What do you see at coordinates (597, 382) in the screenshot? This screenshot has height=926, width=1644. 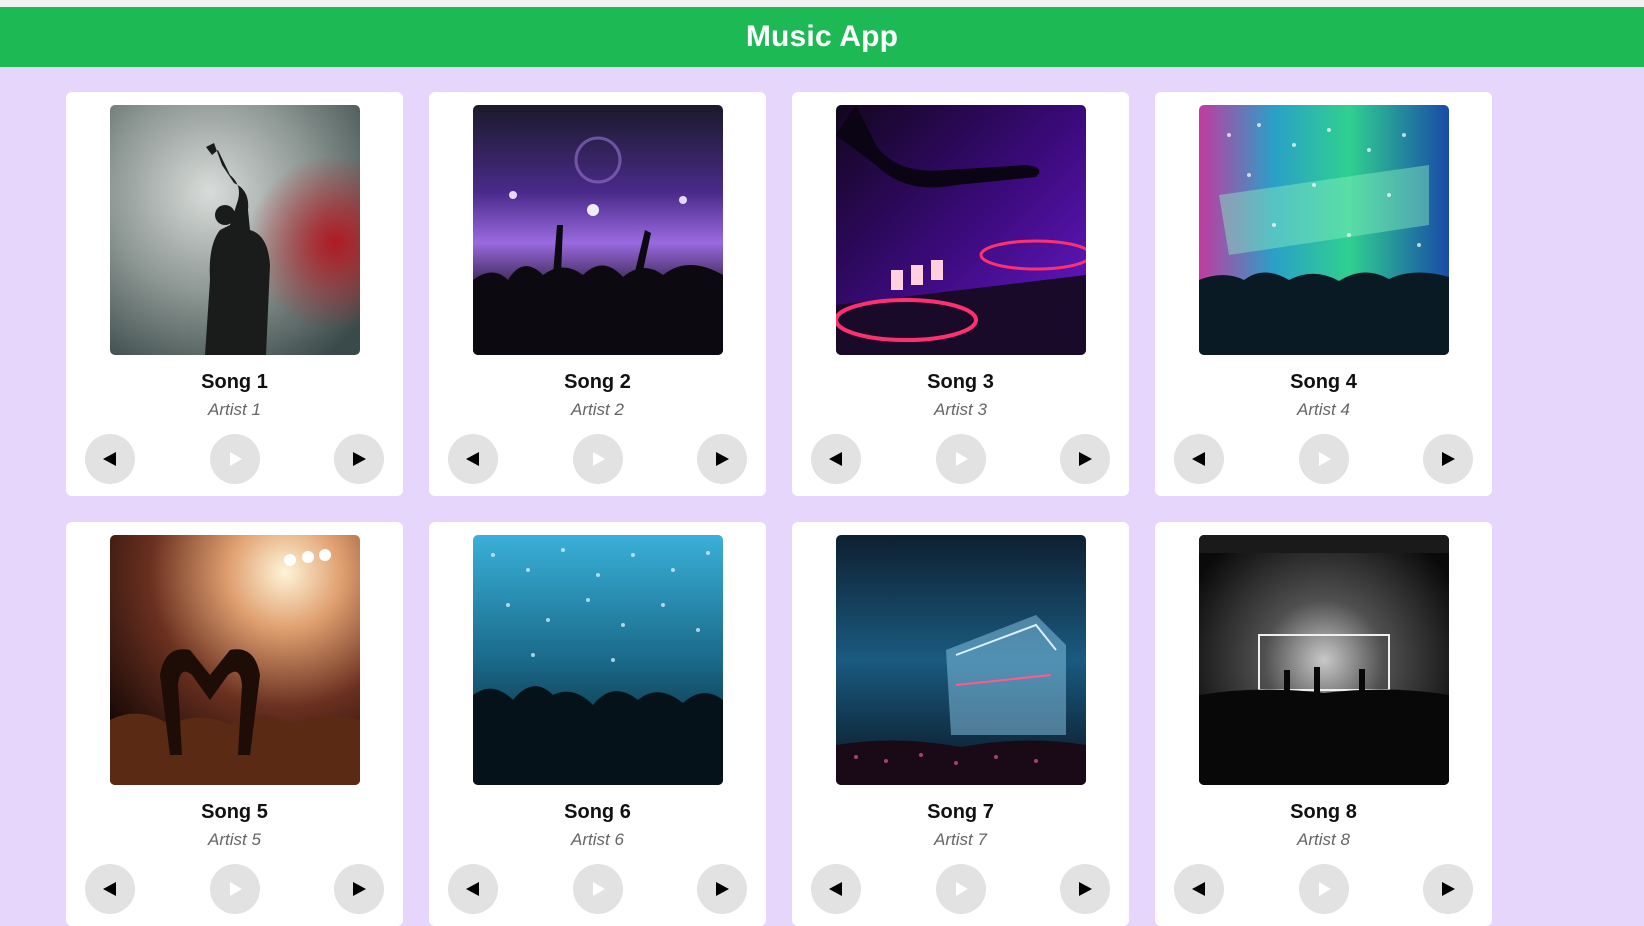 I see `song-title: Song 2` at bounding box center [597, 382].